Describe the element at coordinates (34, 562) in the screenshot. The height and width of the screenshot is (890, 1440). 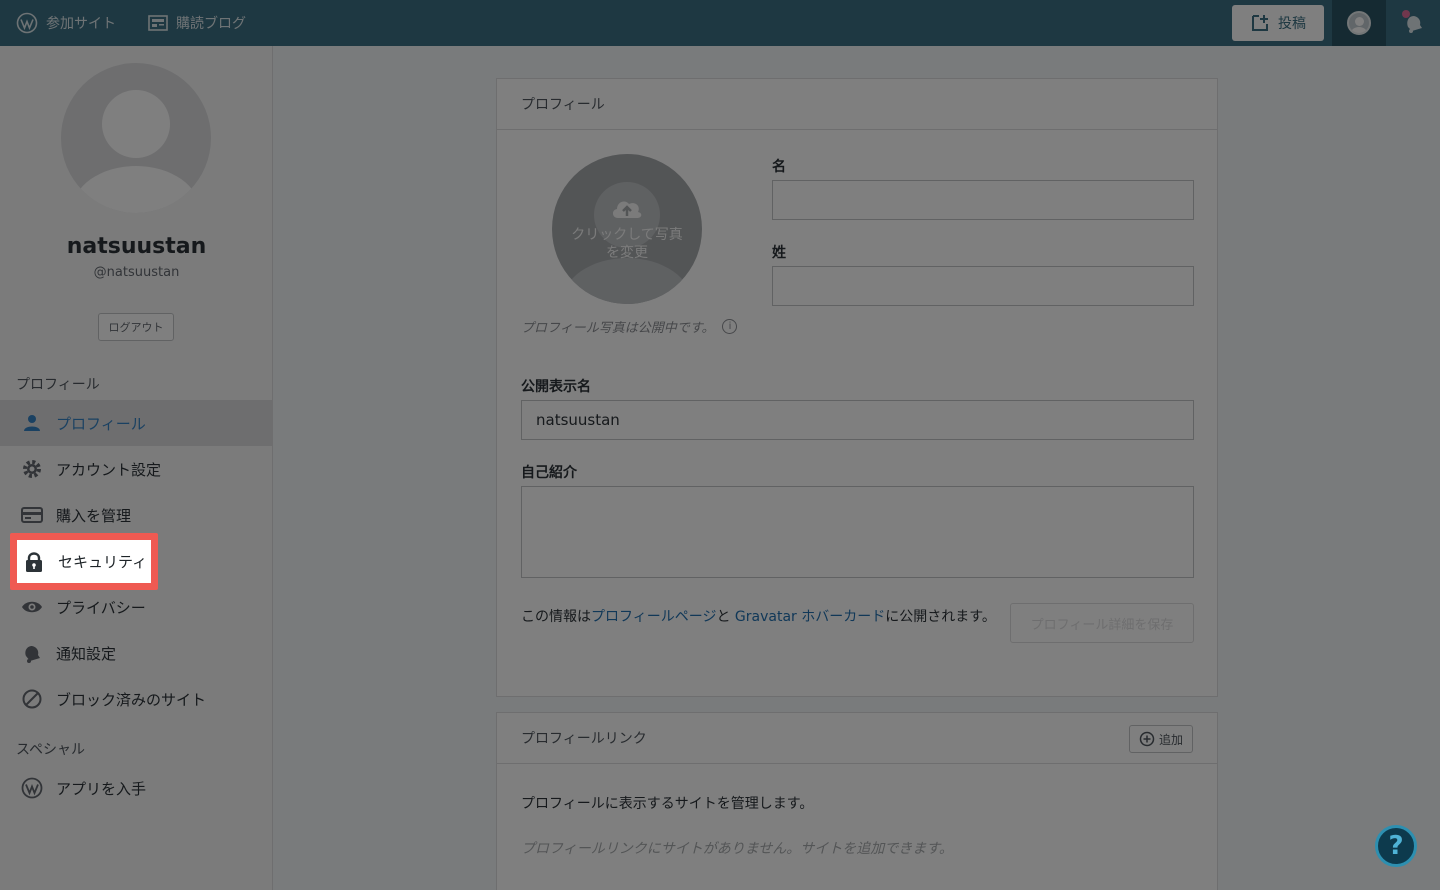
I see `lock-icon` at that location.